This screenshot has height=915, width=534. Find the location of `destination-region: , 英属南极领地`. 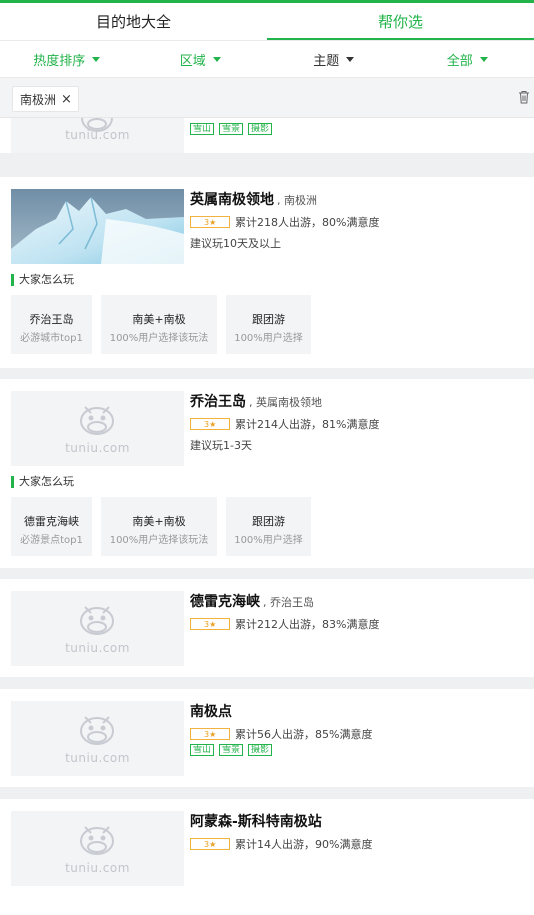

destination-region: , 英属南极领地 is located at coordinates (285, 402).